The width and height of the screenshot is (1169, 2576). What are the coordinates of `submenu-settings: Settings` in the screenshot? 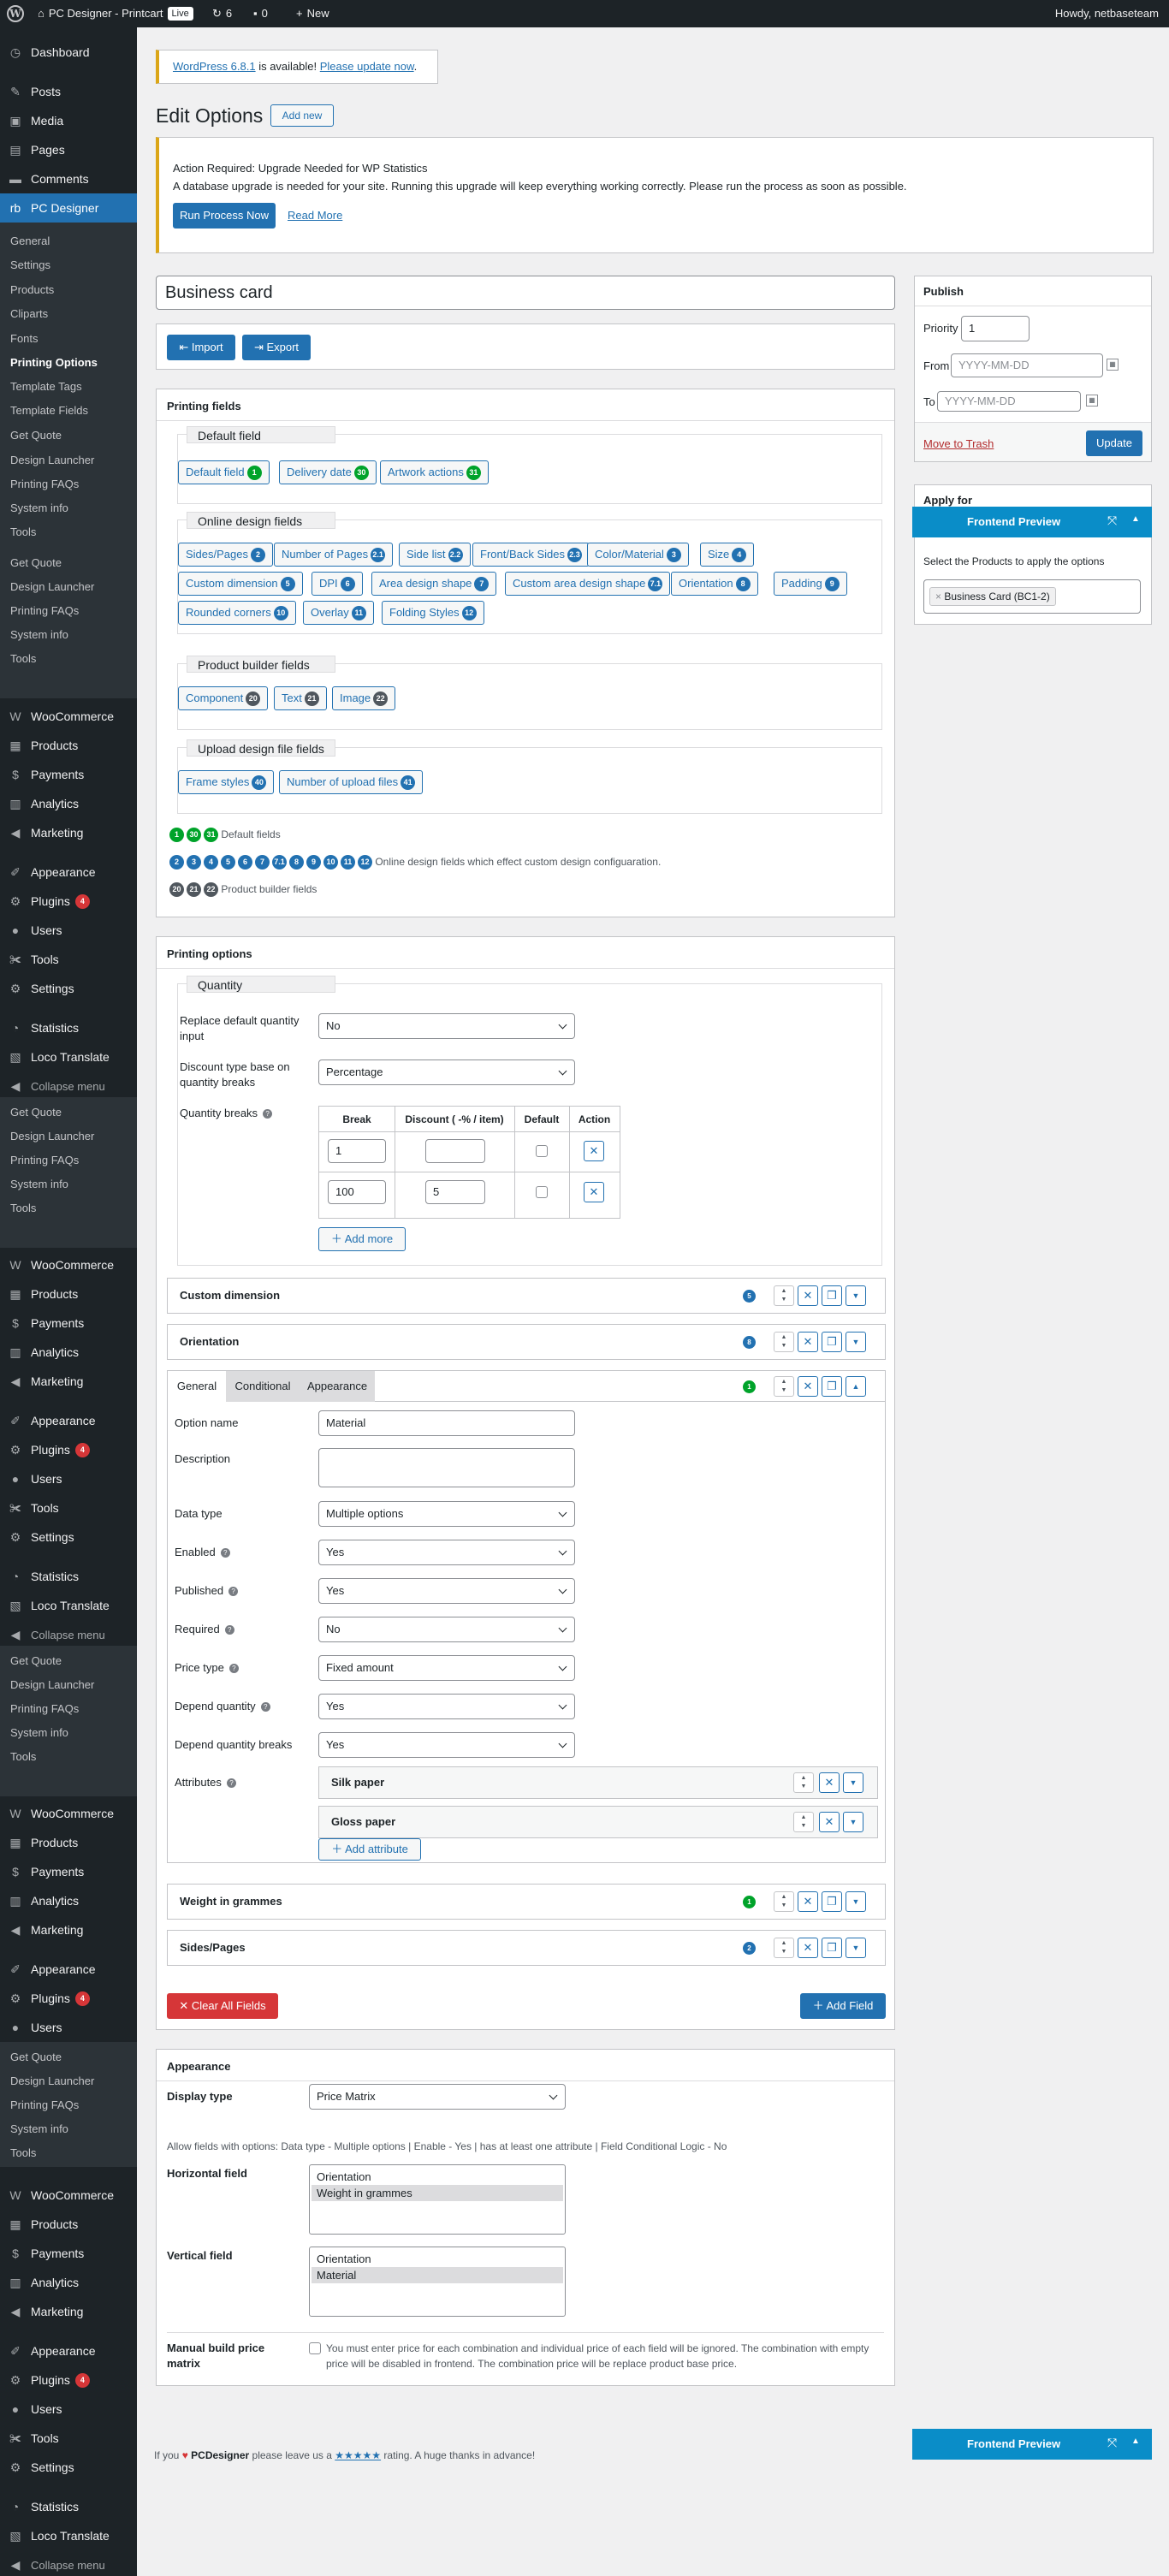 It's located at (30, 265).